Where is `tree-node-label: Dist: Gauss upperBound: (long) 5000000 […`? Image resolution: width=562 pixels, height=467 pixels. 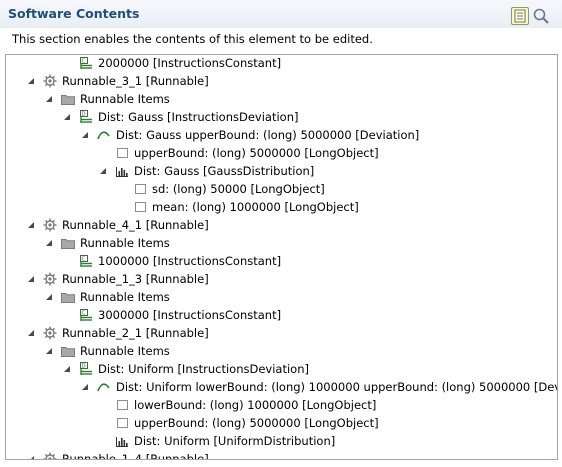 tree-node-label: Dist: Gauss upperBound: (long) 5000000 [… is located at coordinates (268, 135).